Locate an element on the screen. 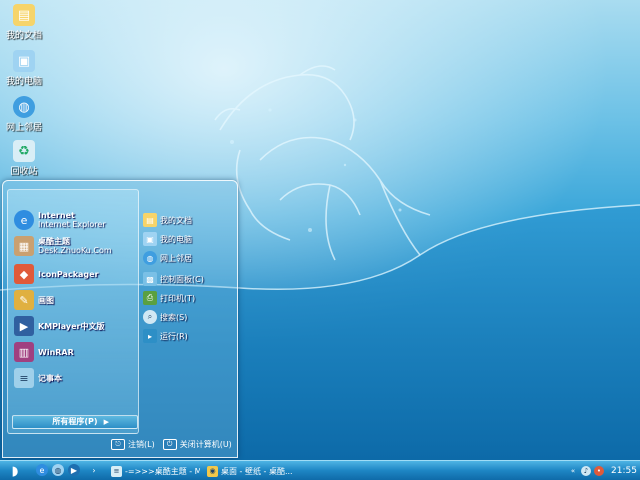 This screenshot has height=480, width=640. menu-item-kmplayer: ▶ KMPlayer中文版 is located at coordinates (59, 326).